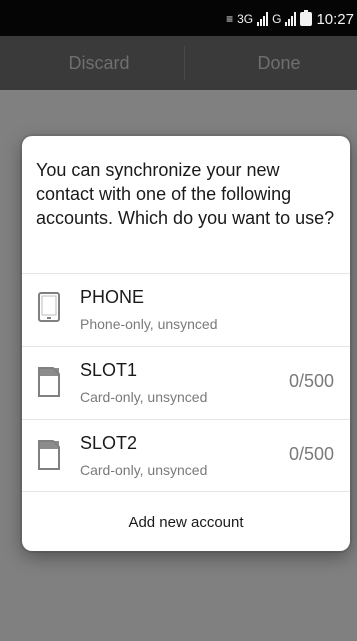 The height and width of the screenshot is (641, 357). Describe the element at coordinates (263, 19) in the screenshot. I see `signal-icon` at that location.